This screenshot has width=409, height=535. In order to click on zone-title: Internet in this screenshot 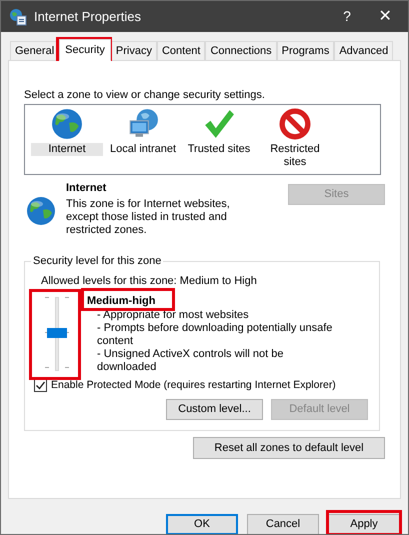, I will do `click(87, 188)`.